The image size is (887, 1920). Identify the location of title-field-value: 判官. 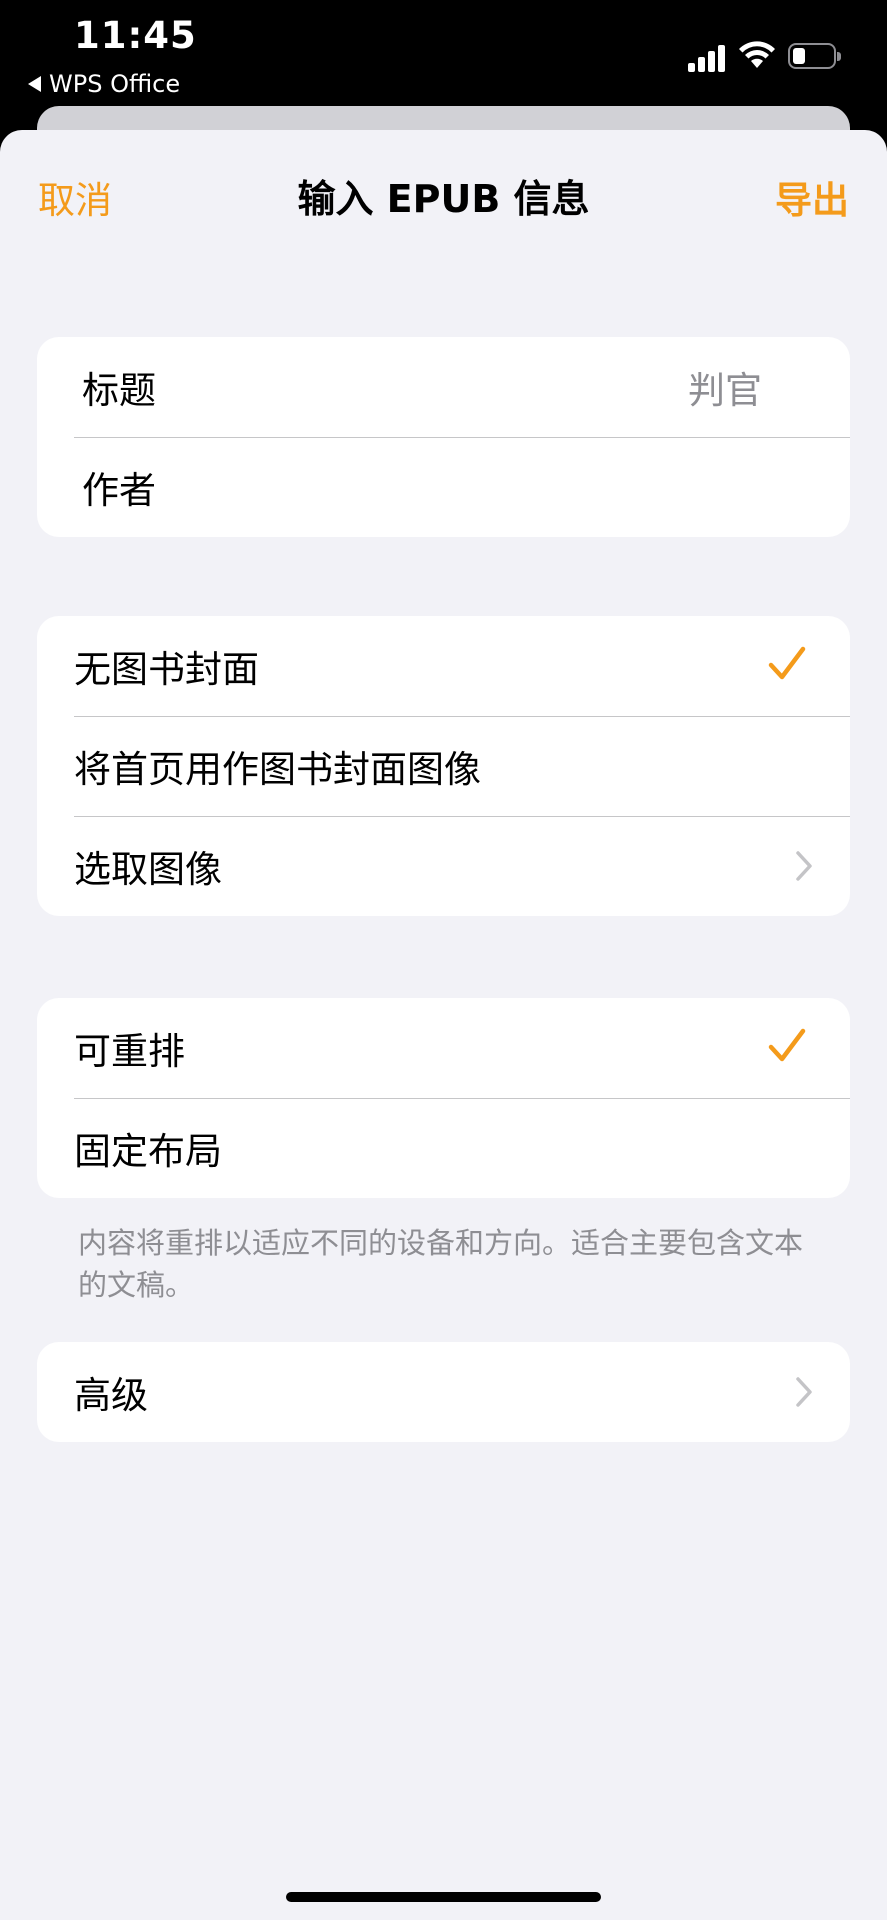
(725, 387).